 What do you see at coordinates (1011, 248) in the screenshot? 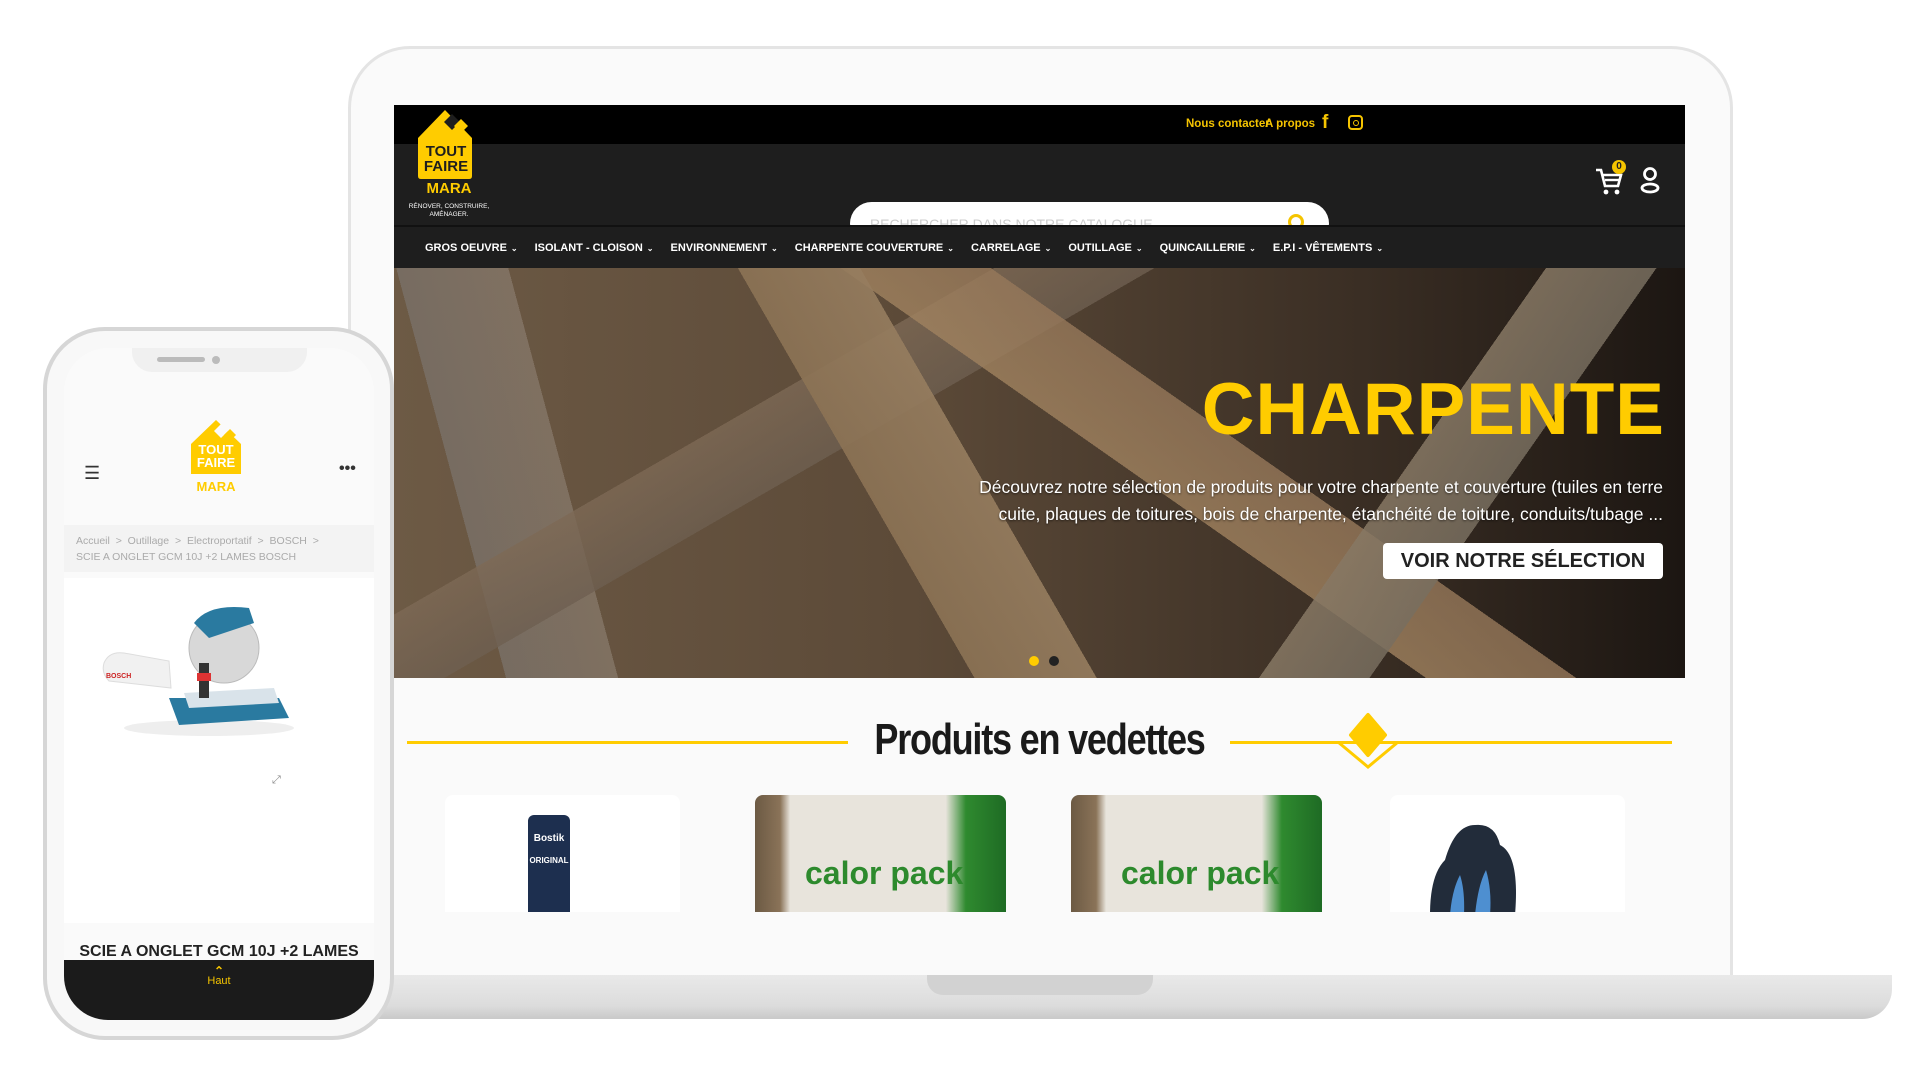
I see `nav-item: CARRELAGE ⌄` at bounding box center [1011, 248].